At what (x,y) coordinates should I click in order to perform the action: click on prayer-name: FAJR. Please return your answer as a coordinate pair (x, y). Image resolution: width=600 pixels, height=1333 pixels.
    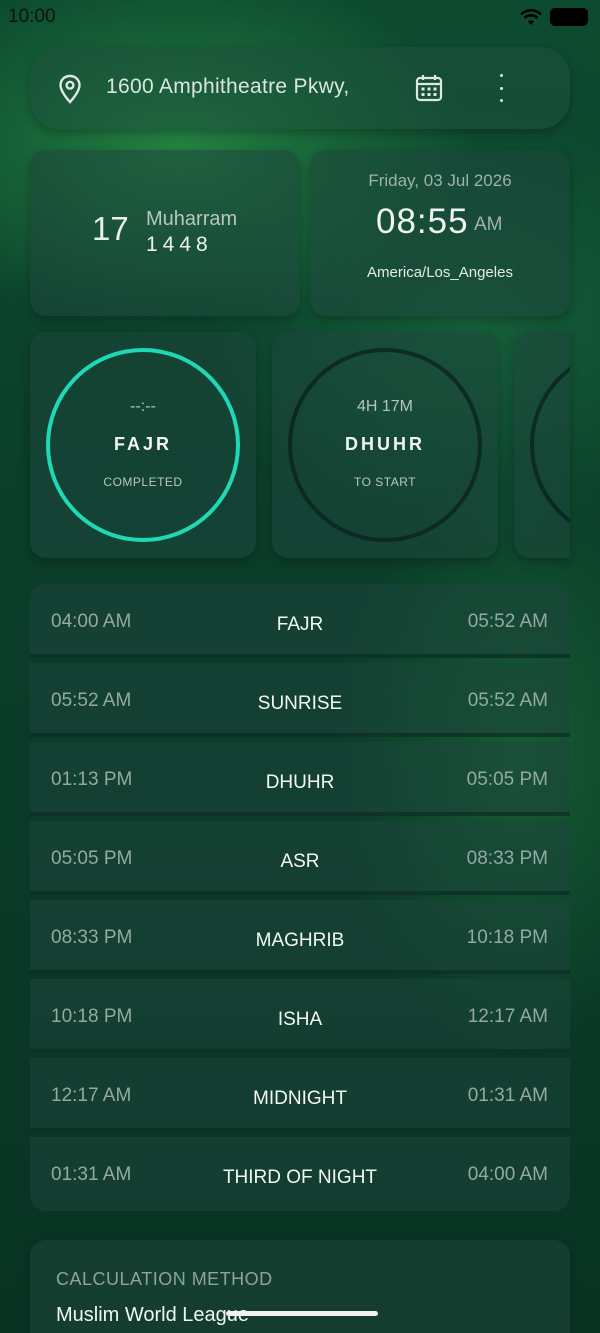
    Looking at the image, I should click on (142, 444).